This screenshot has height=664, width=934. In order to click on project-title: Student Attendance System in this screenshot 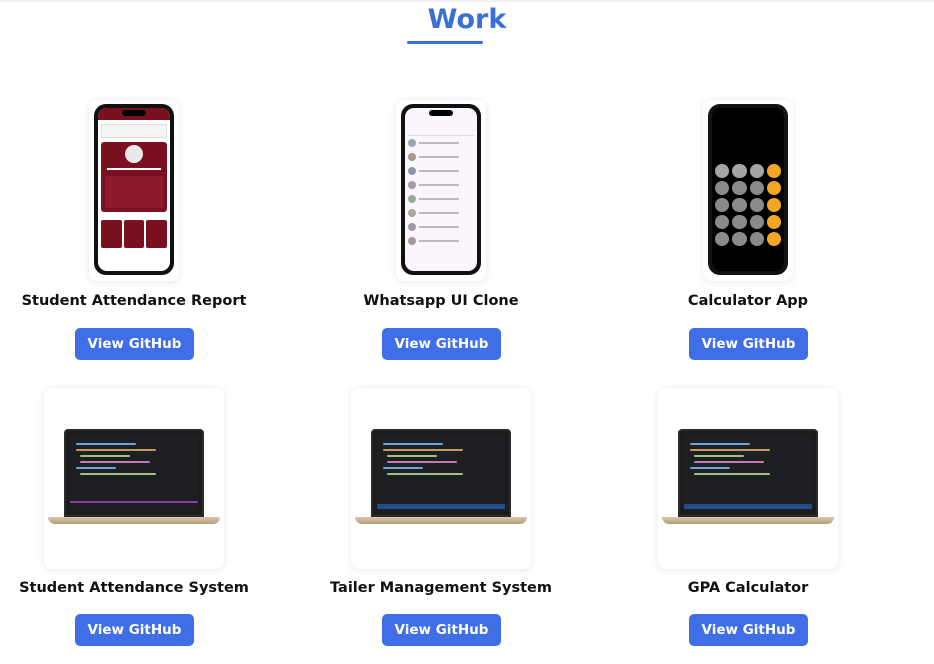, I will do `click(134, 588)`.